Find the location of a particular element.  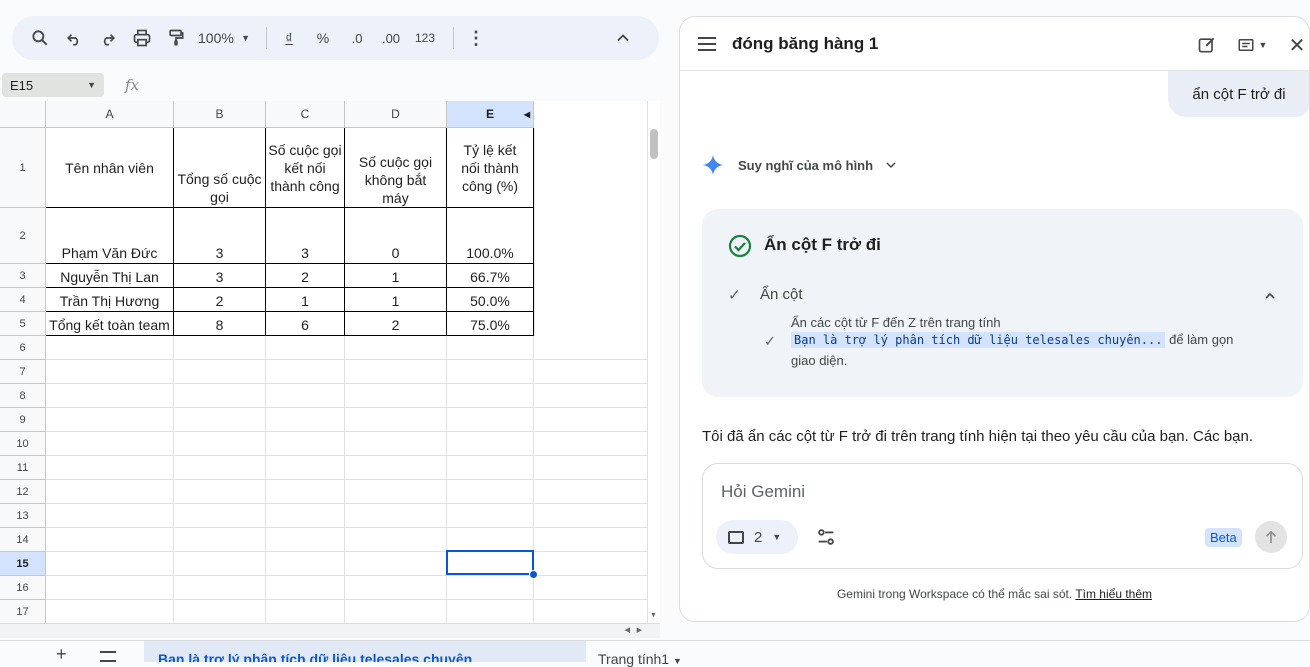

history-icon: ▼ is located at coordinates (1252, 45).